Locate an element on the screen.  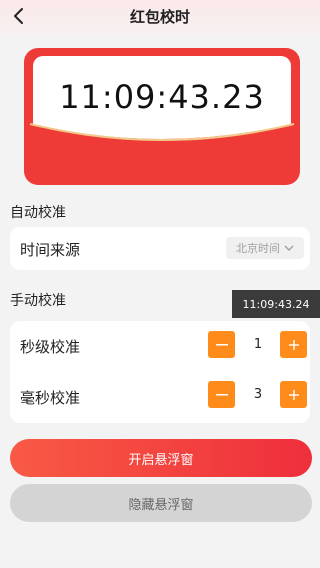
top-bar: 红包校时 is located at coordinates (160, 17).